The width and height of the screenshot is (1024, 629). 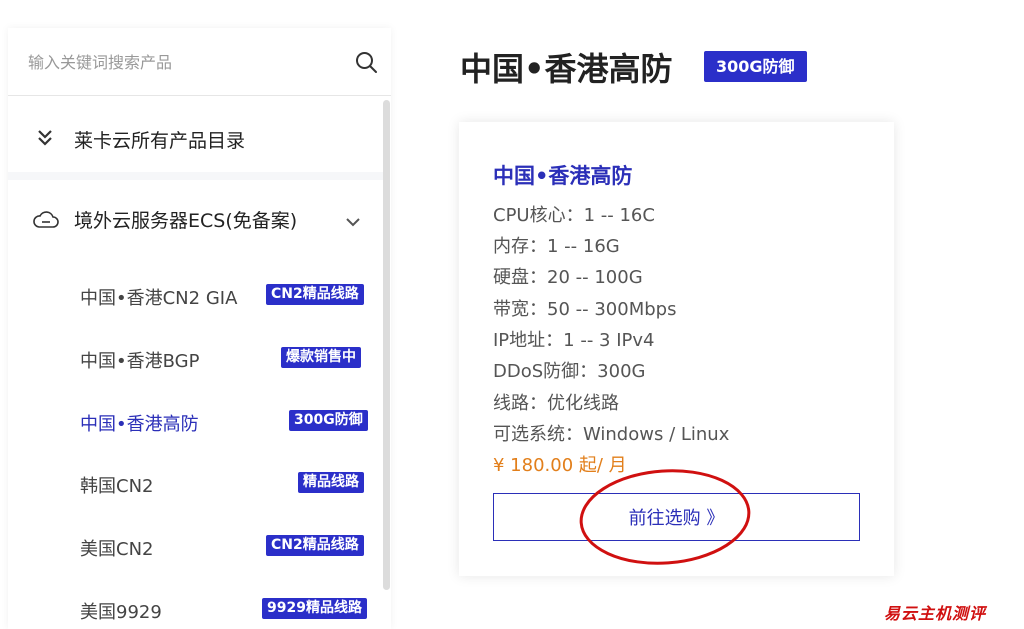 What do you see at coordinates (139, 424) in the screenshot?
I see `sidebar-item-label: 中国•香港高防` at bounding box center [139, 424].